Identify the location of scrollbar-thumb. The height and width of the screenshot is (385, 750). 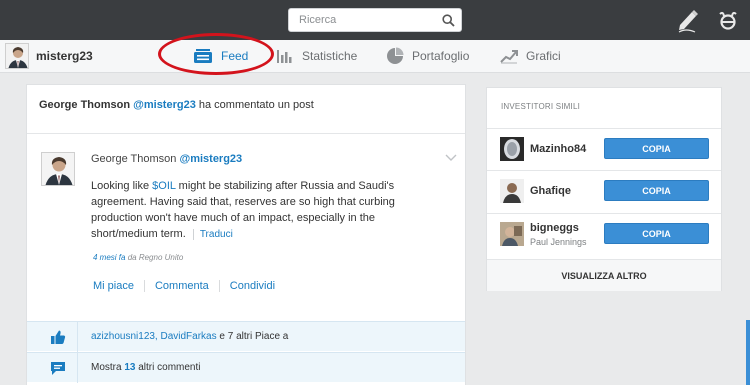
(748, 352).